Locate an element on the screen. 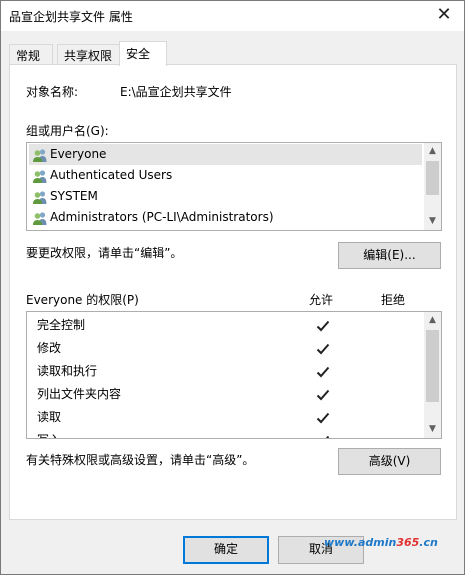 The image size is (465, 575). groups-label: 组或用户名(G): is located at coordinates (67, 131).